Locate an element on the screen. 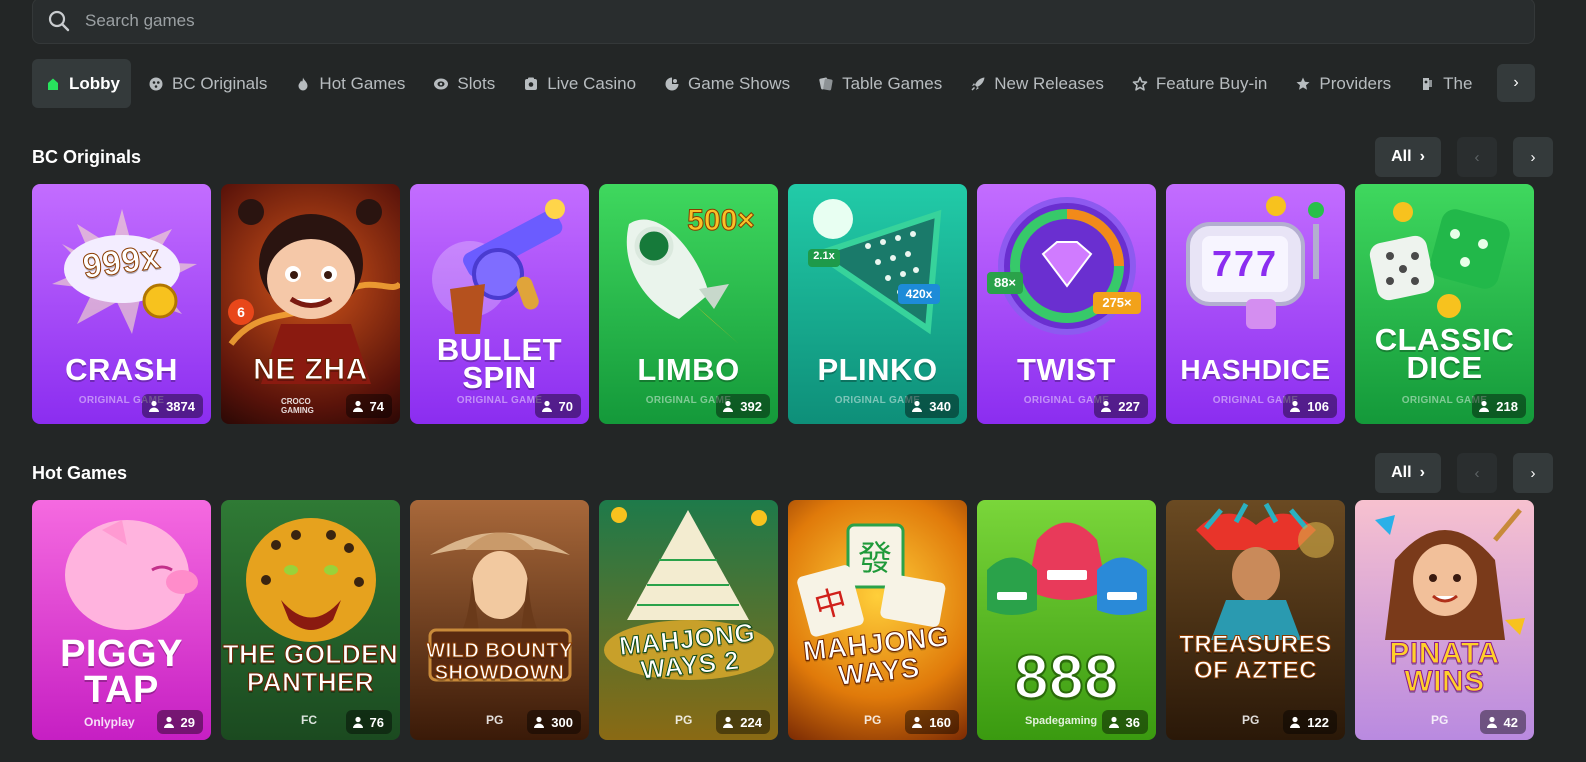  game-card-mahjong-ways: 發 中 MAHJONG WAYS PG 160 is located at coordinates (877, 620).